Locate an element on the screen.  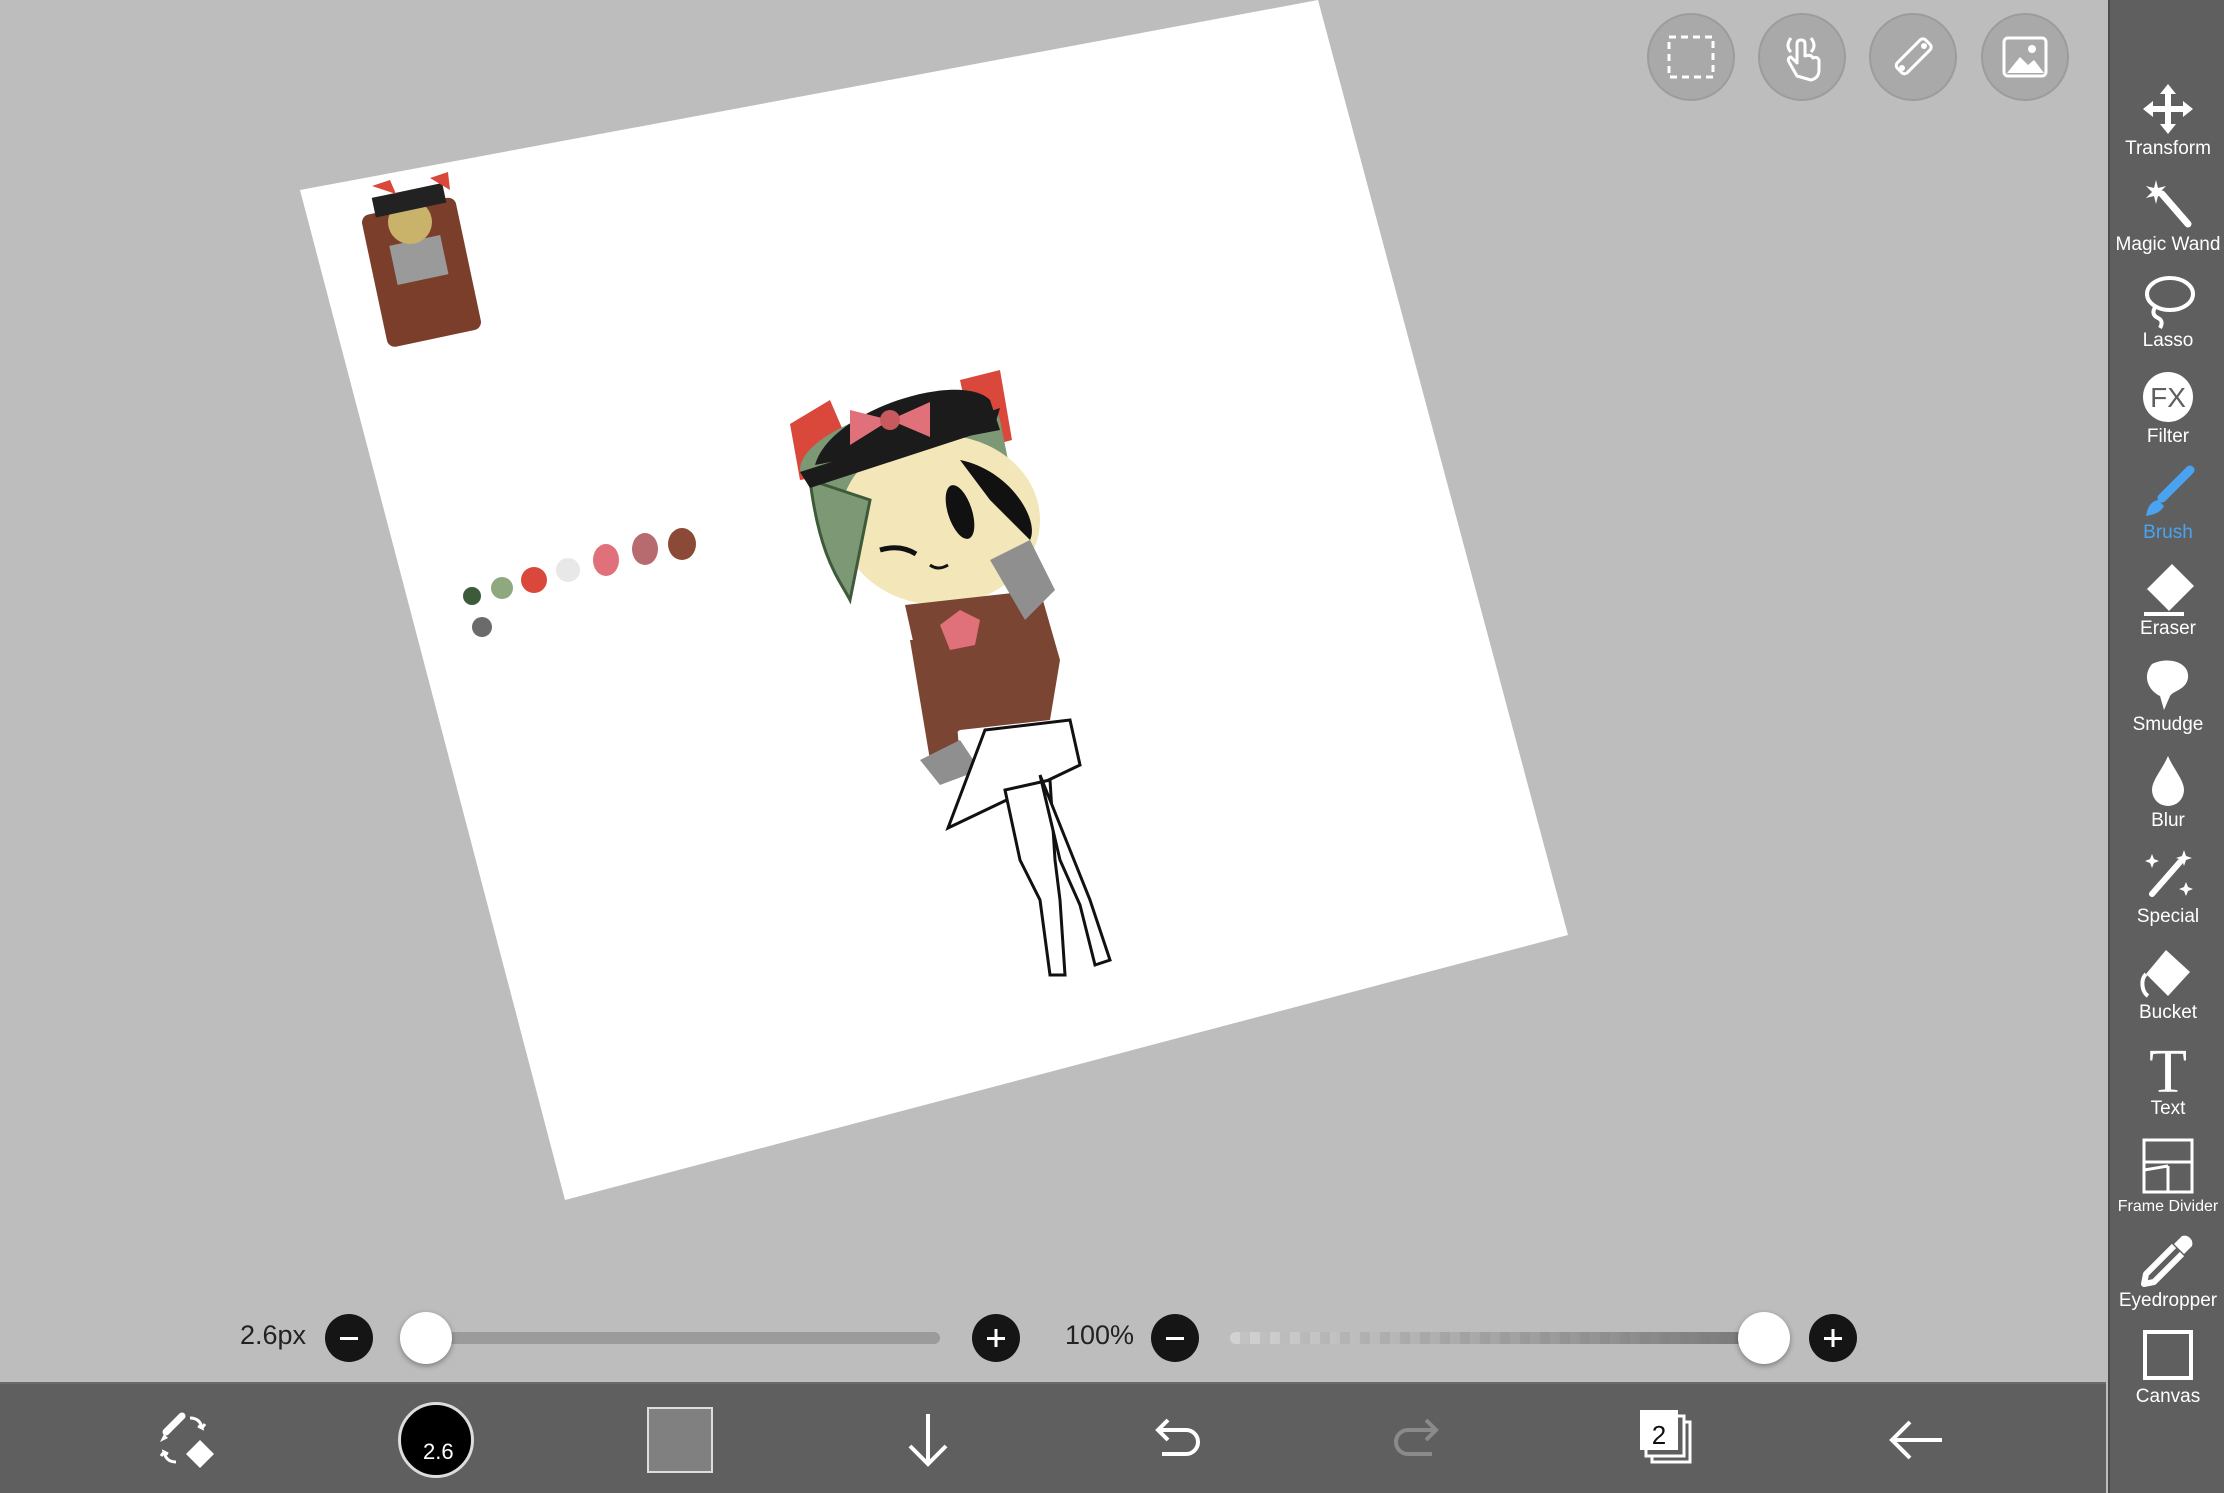
frame-divider-icon is located at coordinates (2168, 1166).